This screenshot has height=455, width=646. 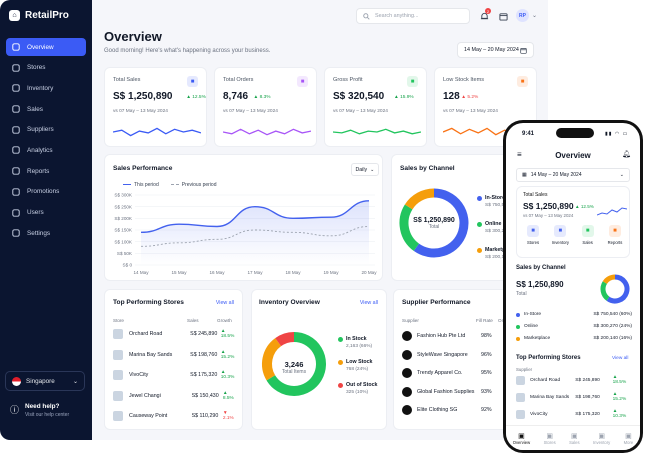 What do you see at coordinates (133, 36) in the screenshot?
I see `page-title: Overview` at bounding box center [133, 36].